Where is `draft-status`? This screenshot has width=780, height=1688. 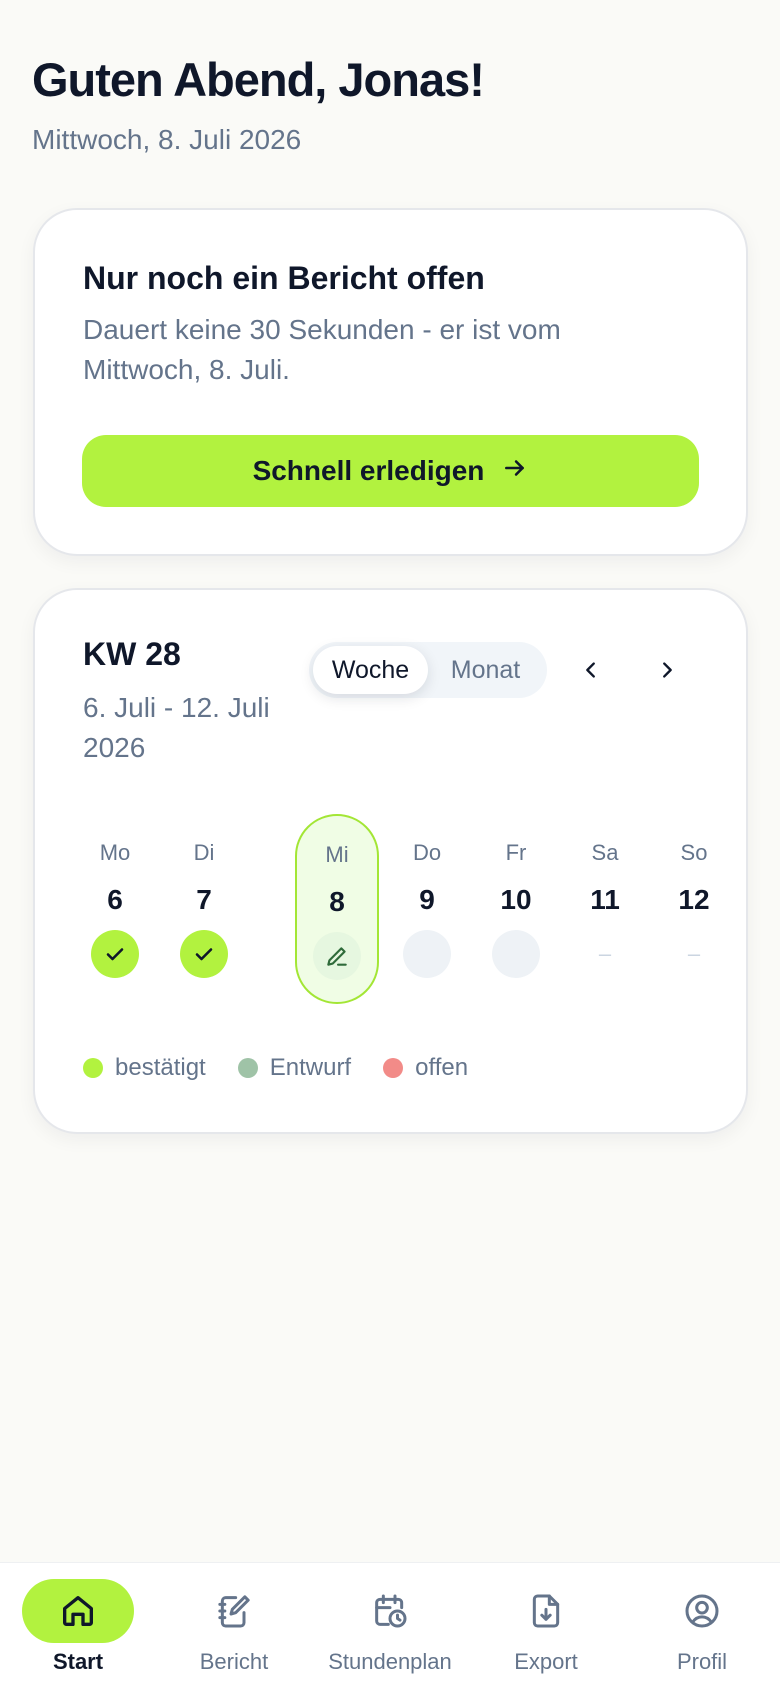 draft-status is located at coordinates (337, 956).